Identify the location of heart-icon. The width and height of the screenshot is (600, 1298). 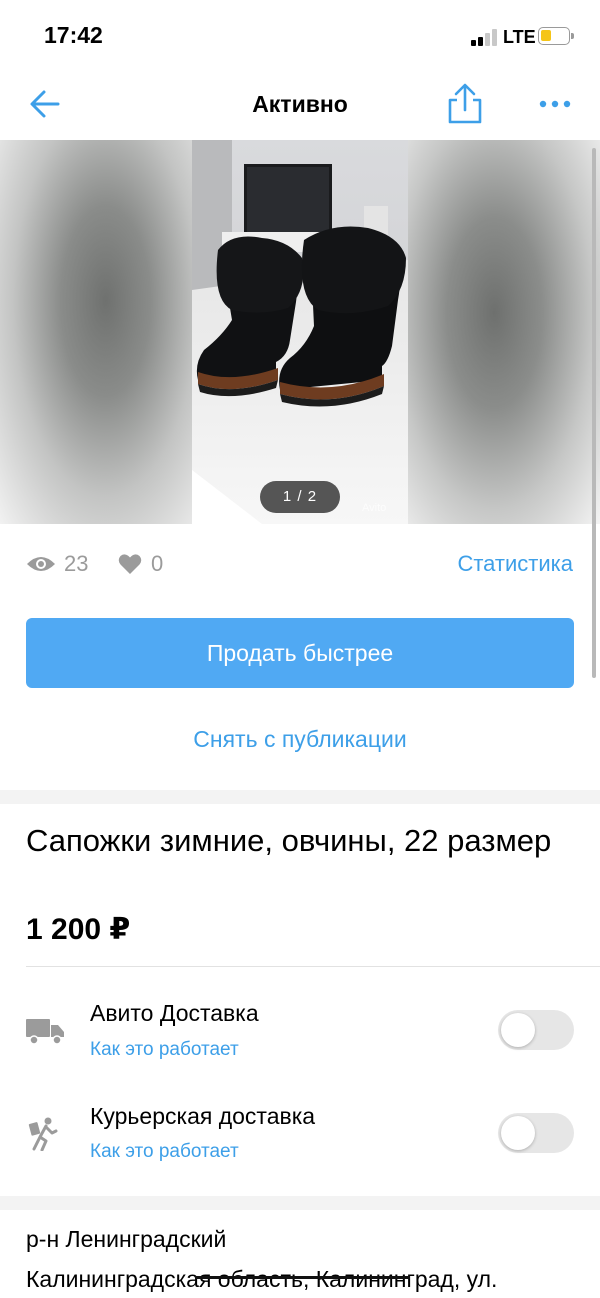
(130, 564).